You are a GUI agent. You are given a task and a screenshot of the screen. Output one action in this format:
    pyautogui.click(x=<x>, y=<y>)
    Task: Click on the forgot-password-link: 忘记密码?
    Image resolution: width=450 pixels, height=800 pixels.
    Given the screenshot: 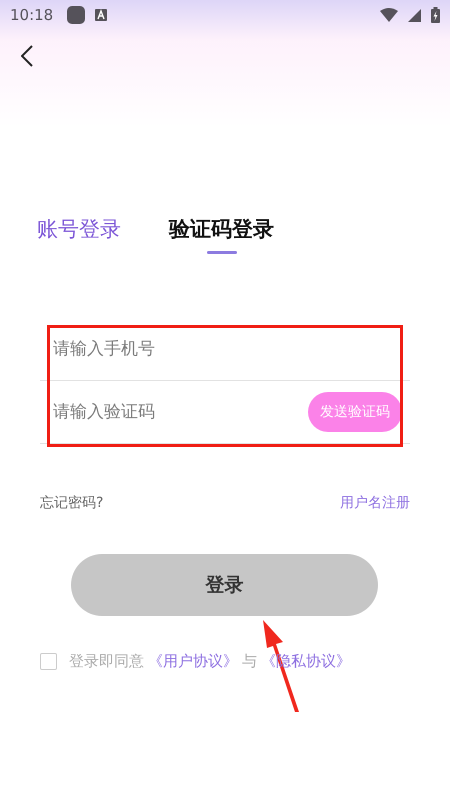 What is the action you would take?
    pyautogui.click(x=72, y=503)
    